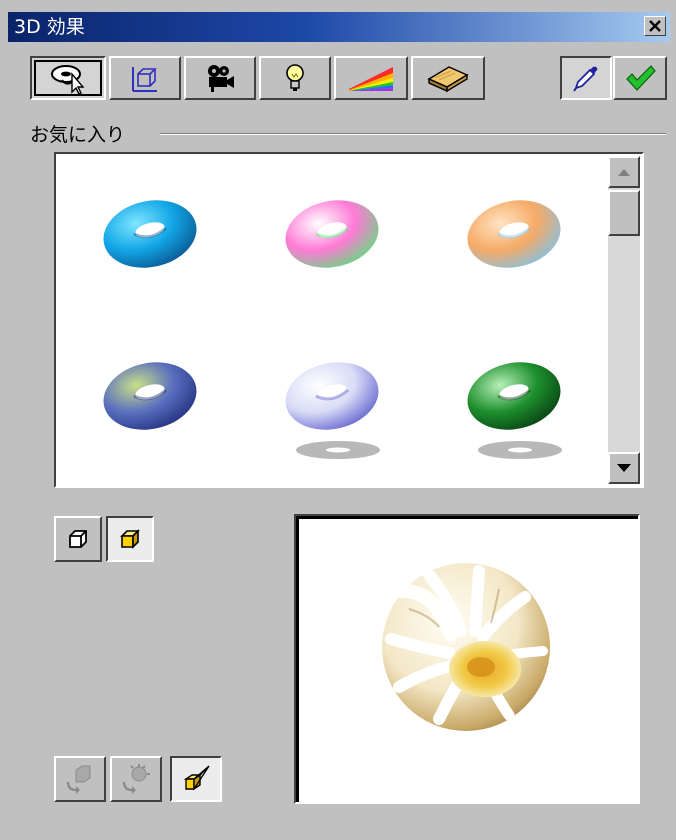 The width and height of the screenshot is (676, 840). Describe the element at coordinates (332, 245) in the screenshot. I see `favorite-rainbow-torus` at that location.